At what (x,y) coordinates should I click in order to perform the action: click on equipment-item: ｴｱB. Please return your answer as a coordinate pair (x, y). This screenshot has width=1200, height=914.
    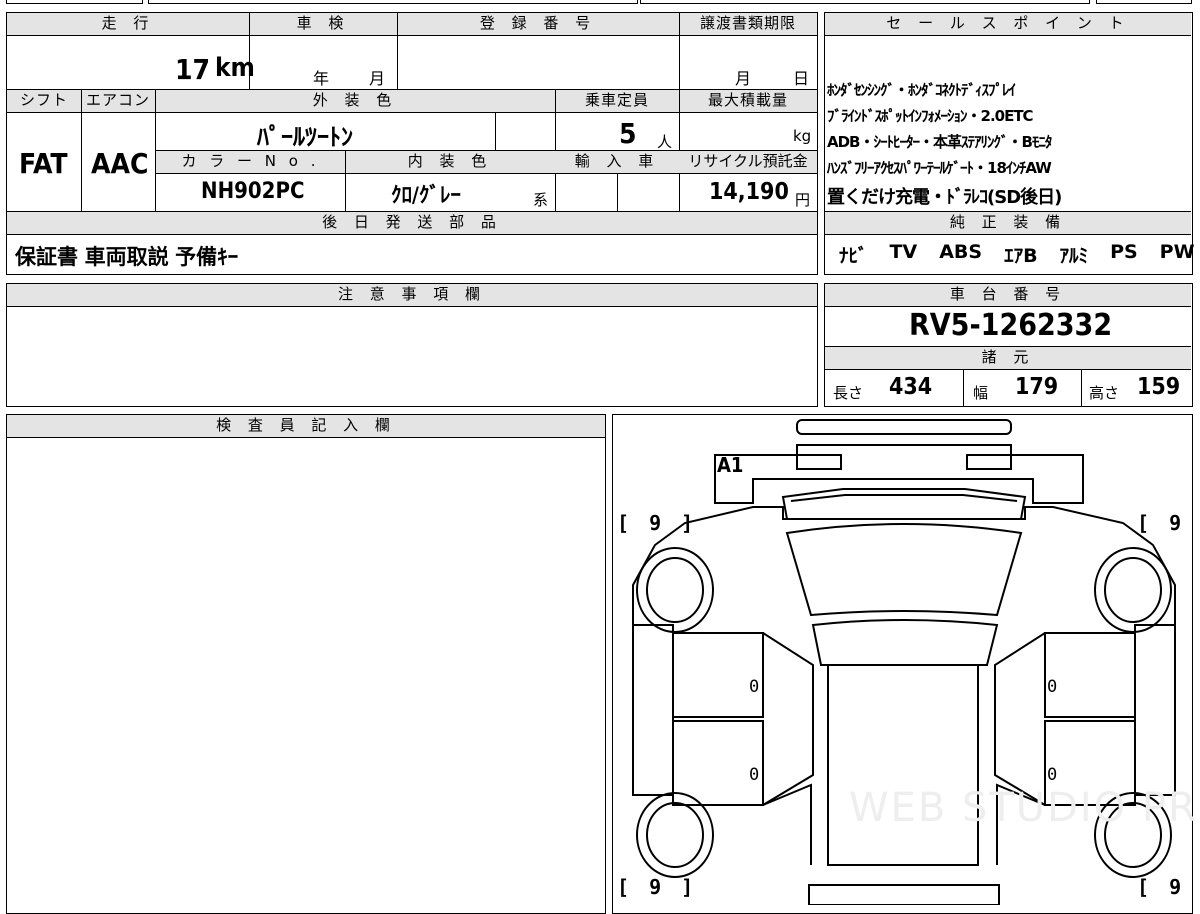
    Looking at the image, I should click on (1021, 256).